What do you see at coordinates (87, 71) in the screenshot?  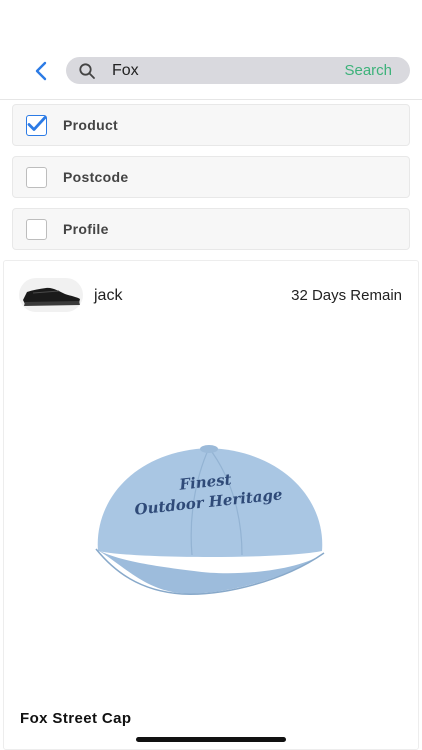 I see `search-icon` at bounding box center [87, 71].